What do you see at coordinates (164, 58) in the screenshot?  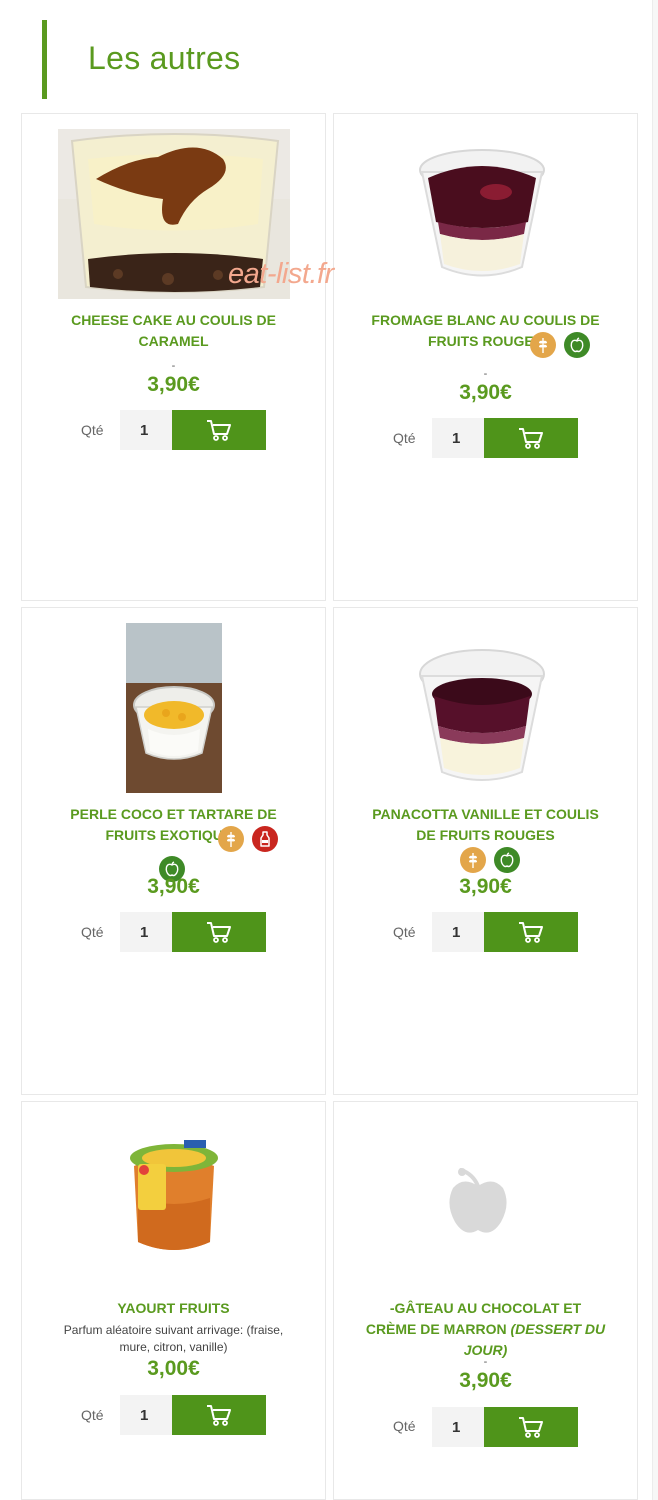 I see `section-title: Les autres` at bounding box center [164, 58].